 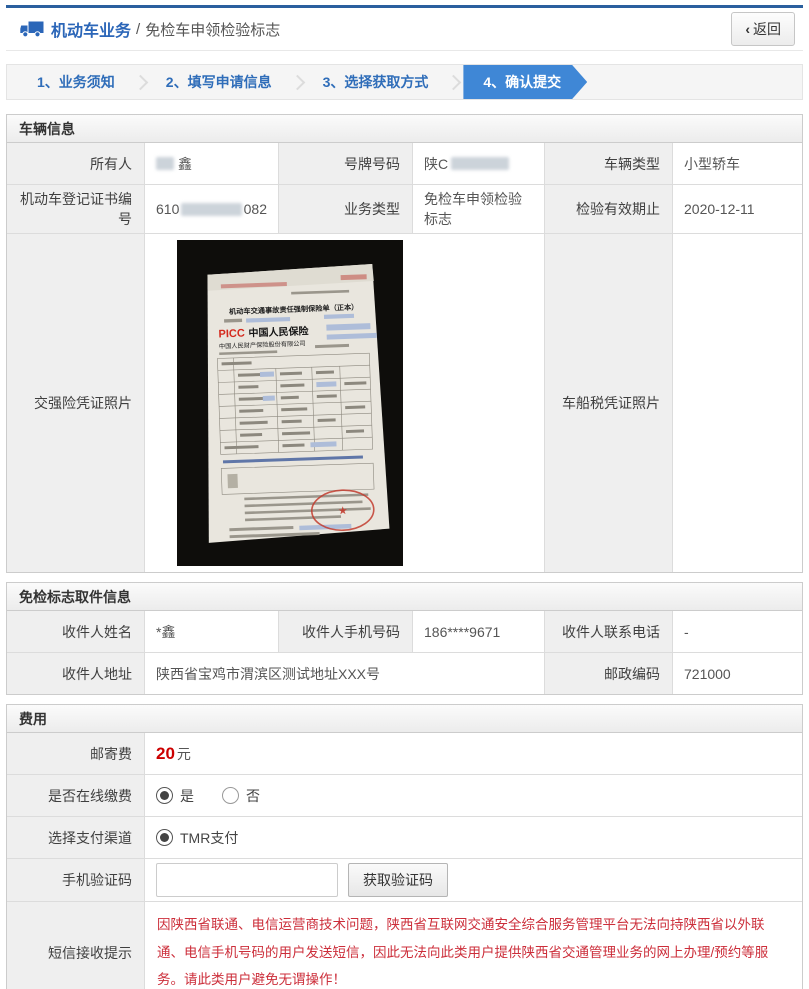 What do you see at coordinates (376, 82) in the screenshot?
I see `step-tab-3: 3、选择获取方式` at bounding box center [376, 82].